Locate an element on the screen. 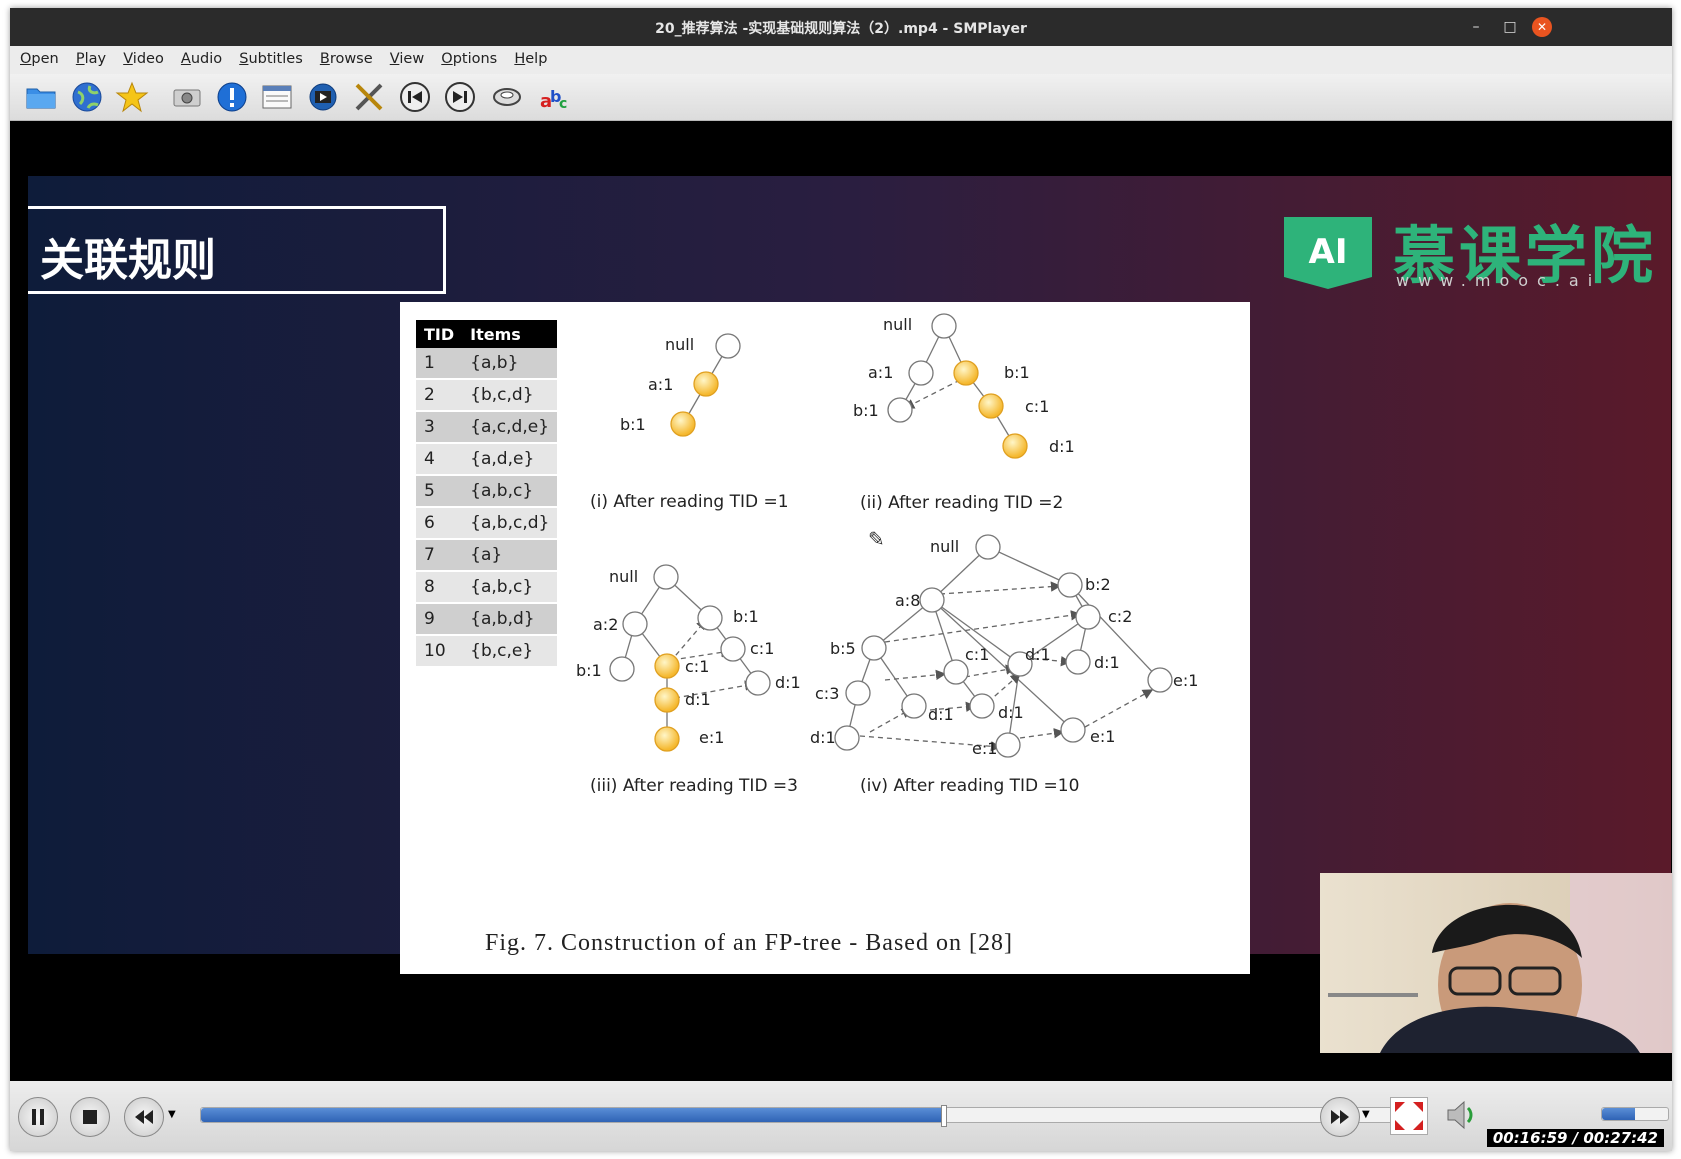  rewind-icon is located at coordinates (144, 1117).